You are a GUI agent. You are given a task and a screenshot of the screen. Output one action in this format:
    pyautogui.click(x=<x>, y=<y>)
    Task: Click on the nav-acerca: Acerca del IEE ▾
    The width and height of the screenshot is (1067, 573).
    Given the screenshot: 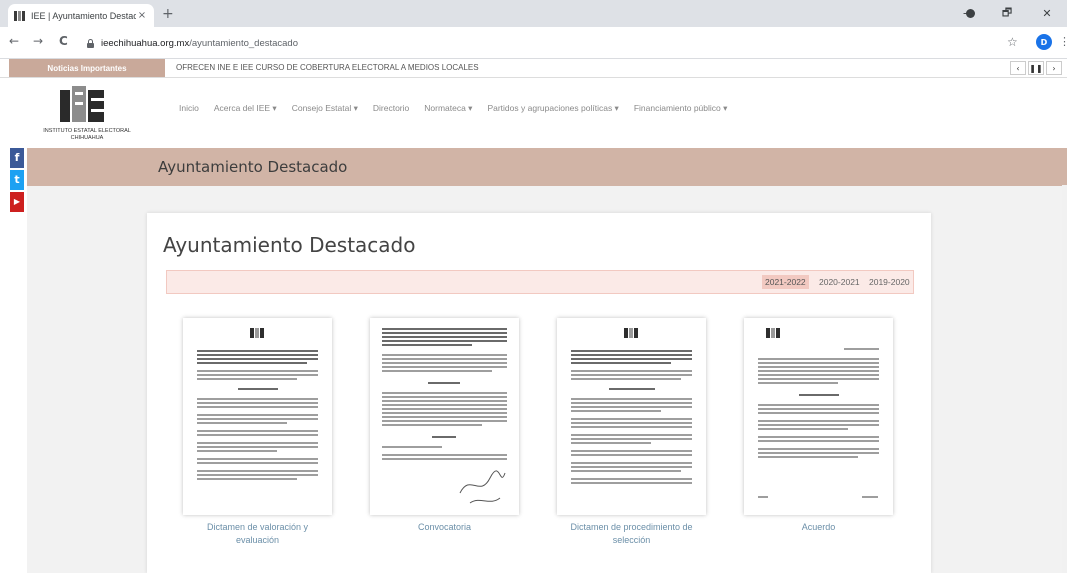 What is the action you would take?
    pyautogui.click(x=245, y=108)
    